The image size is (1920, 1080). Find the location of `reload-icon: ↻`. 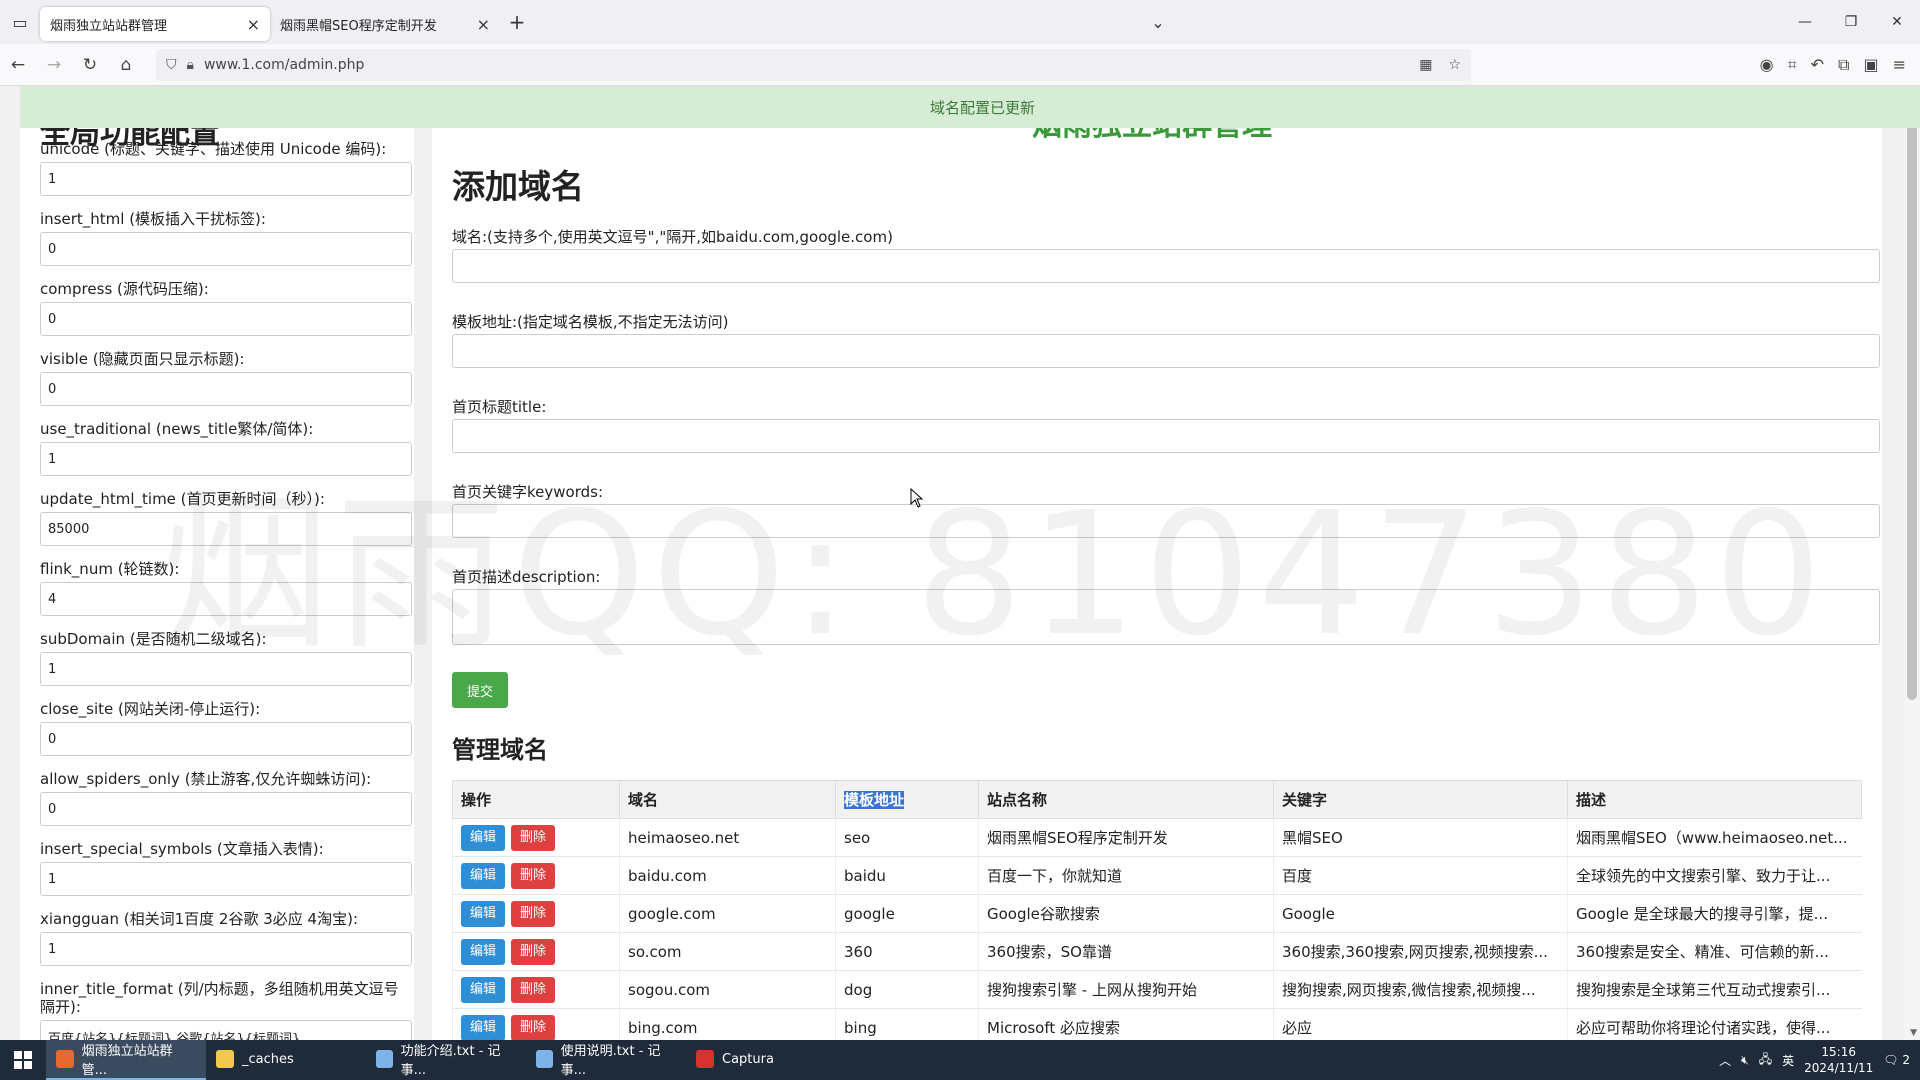

reload-icon: ↻ is located at coordinates (90, 65).